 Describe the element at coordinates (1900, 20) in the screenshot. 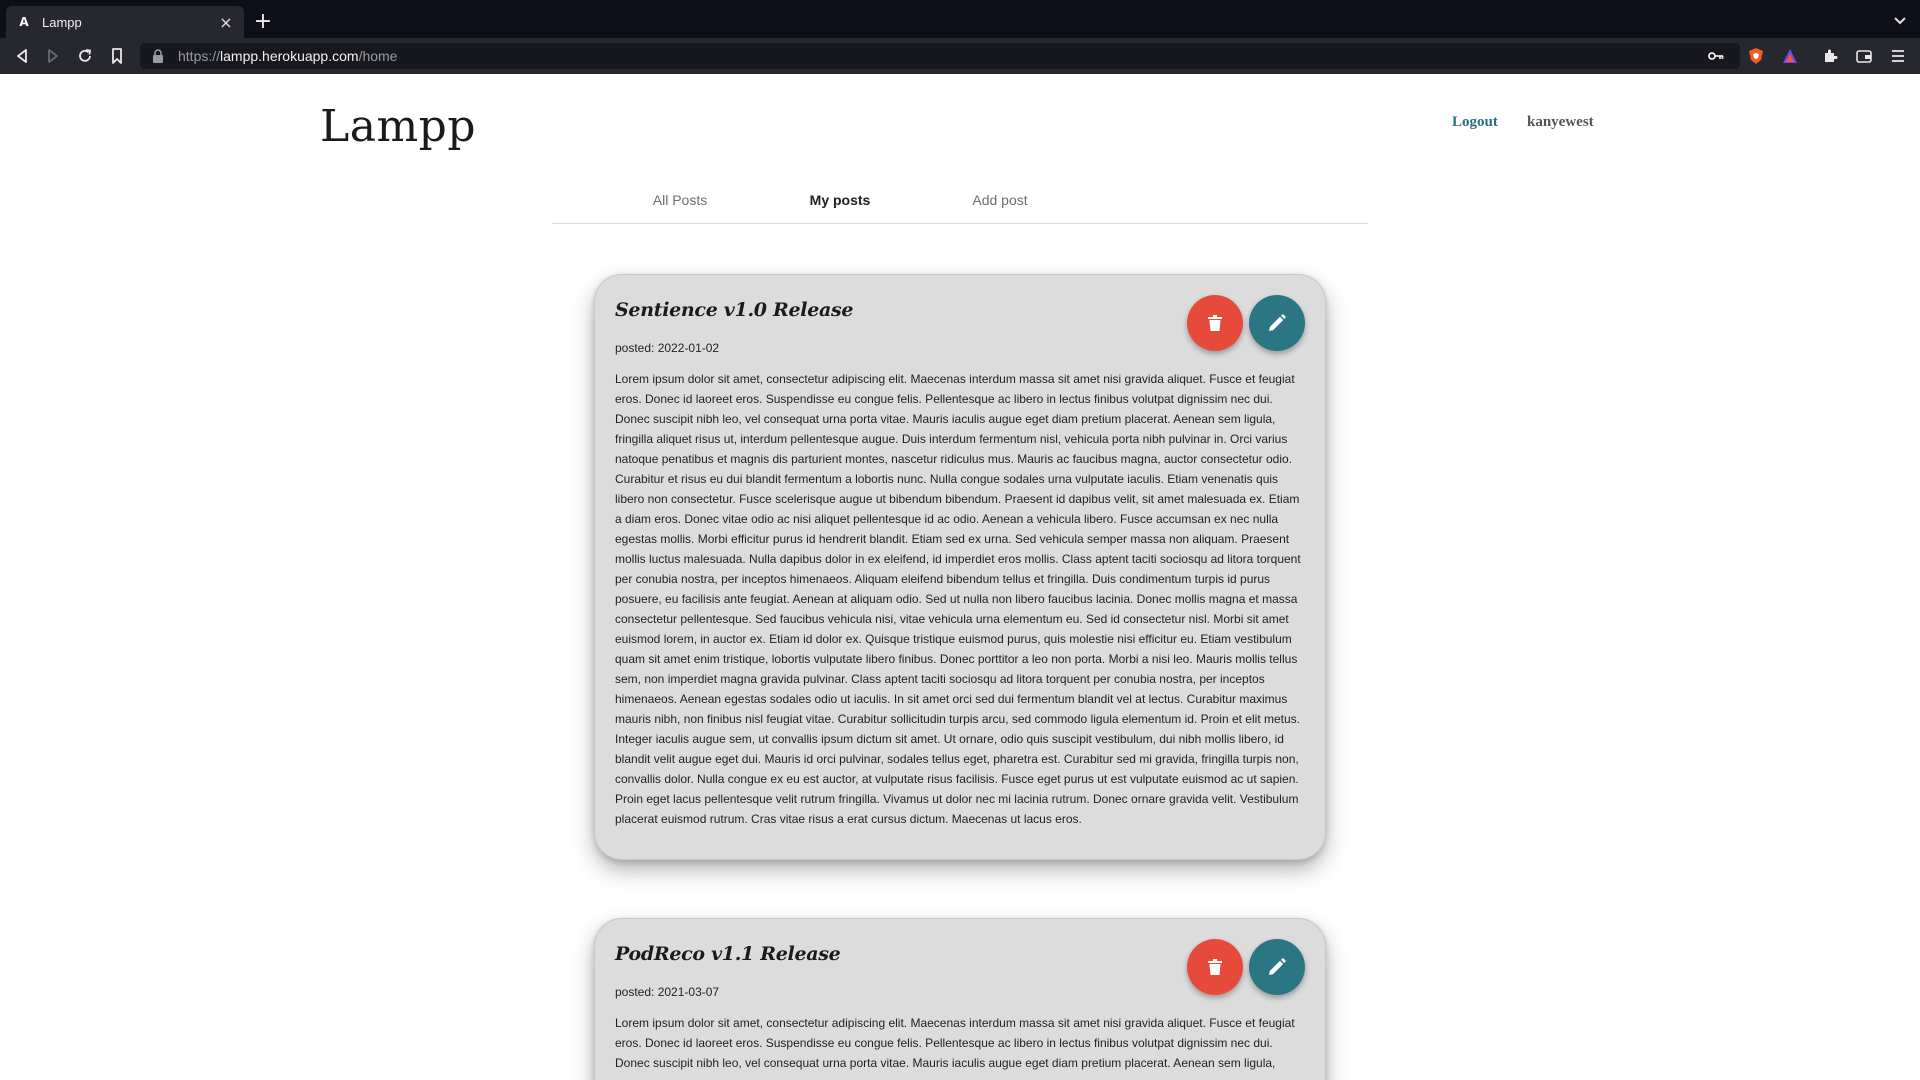

I see `tab-search-chevron-icon` at that location.